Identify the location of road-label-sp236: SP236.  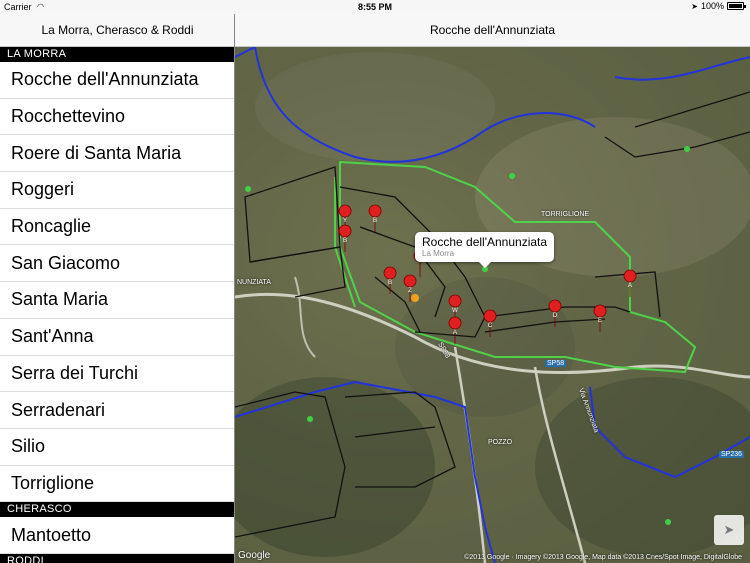
(732, 454).